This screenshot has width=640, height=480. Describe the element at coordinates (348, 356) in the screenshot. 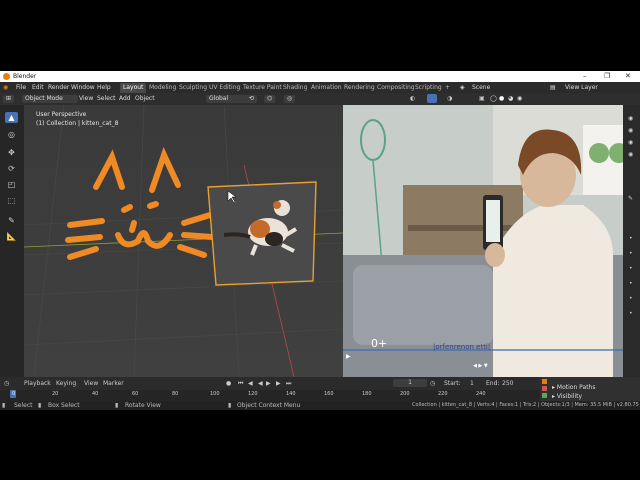

I see `video-play-icon: ▶` at that location.